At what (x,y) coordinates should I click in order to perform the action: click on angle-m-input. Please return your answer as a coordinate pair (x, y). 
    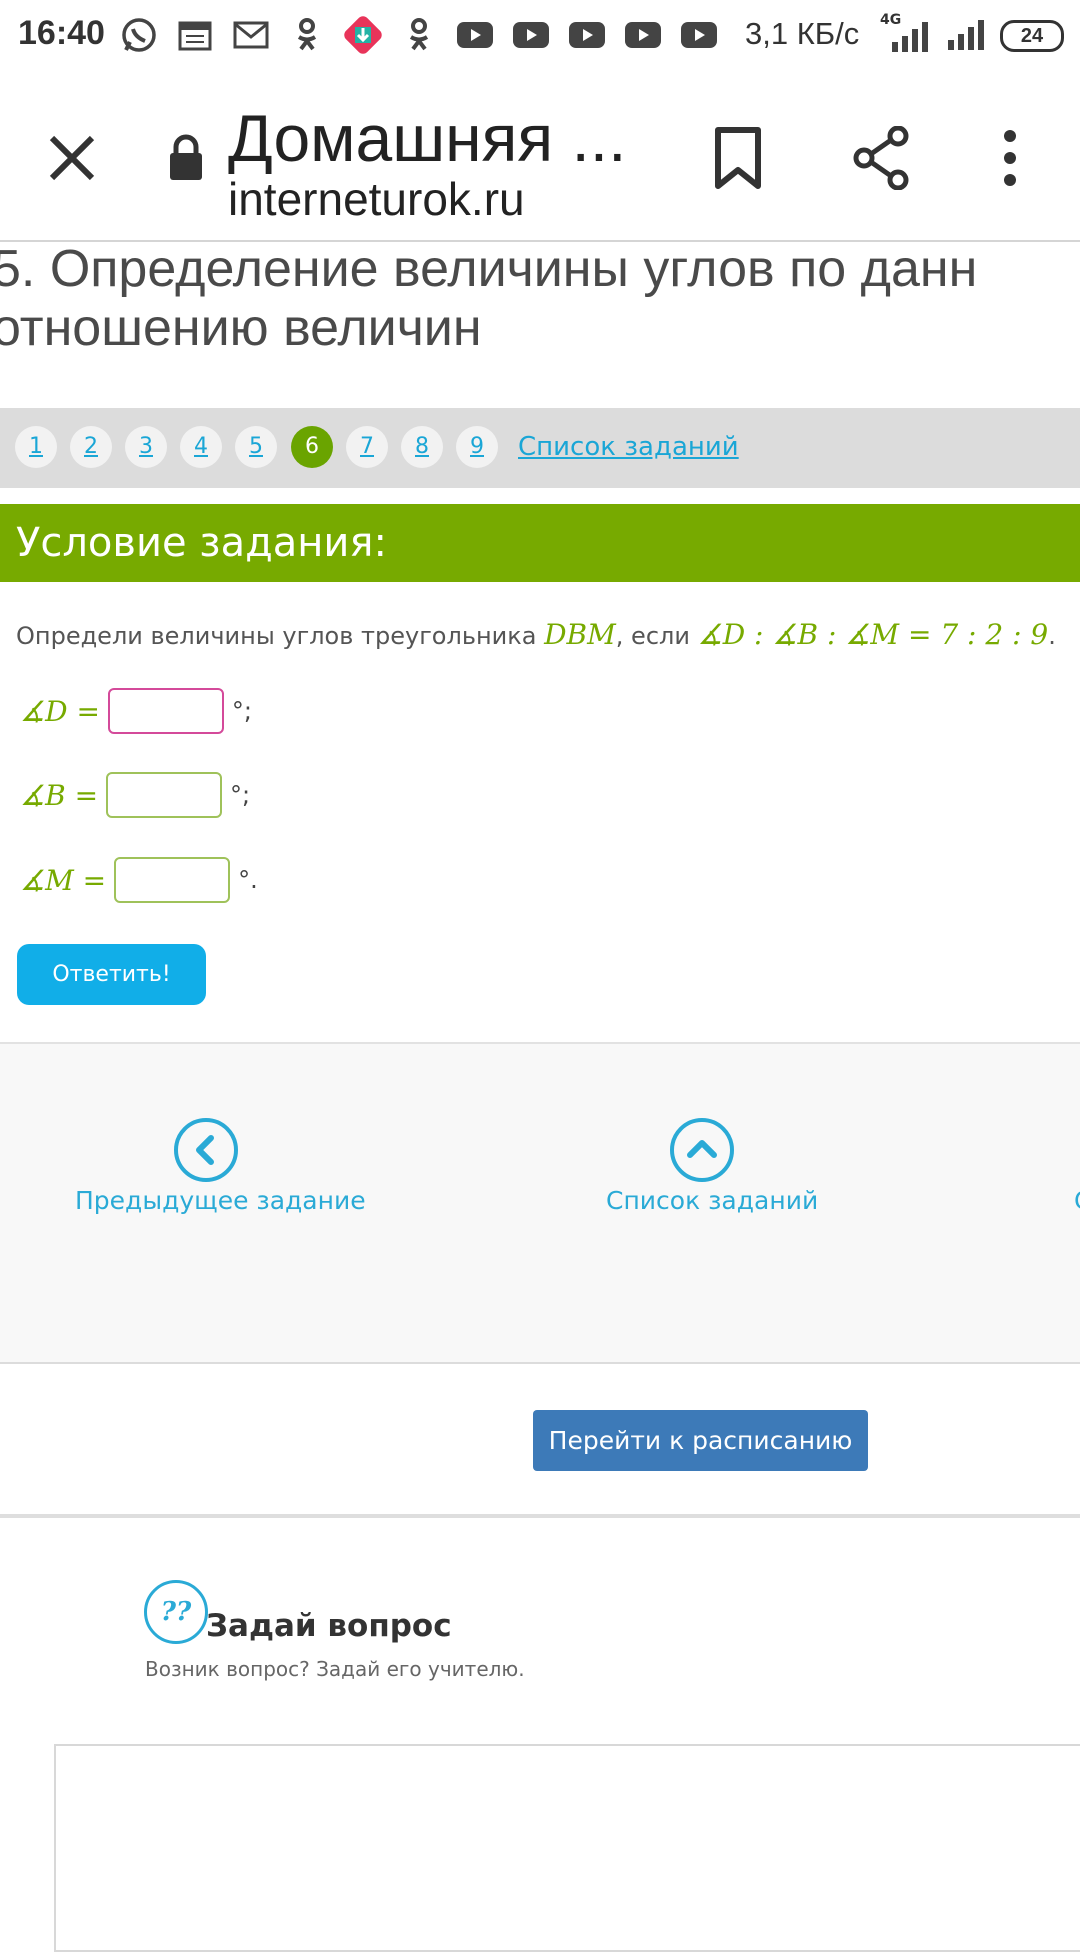
    Looking at the image, I should click on (172, 880).